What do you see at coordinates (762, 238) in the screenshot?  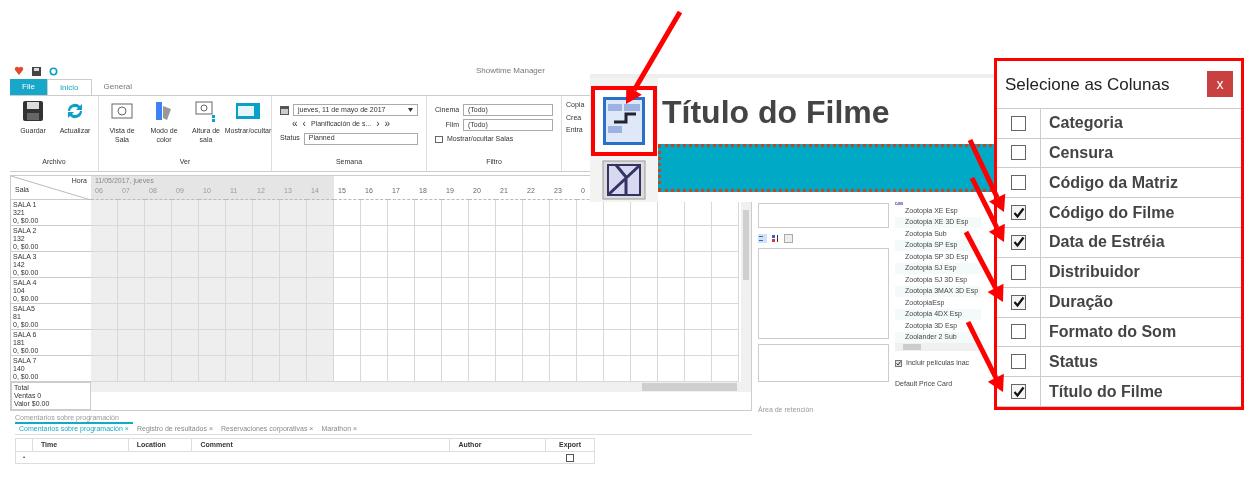 I see `category-sort-icon` at bounding box center [762, 238].